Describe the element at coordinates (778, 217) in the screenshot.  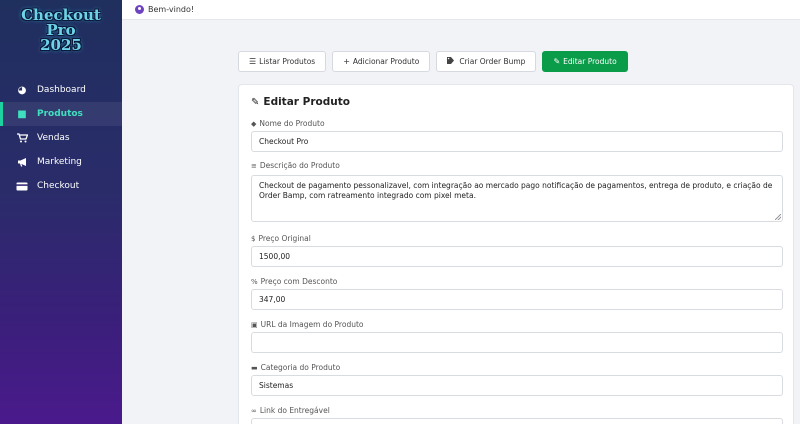
I see `resize-handle-icon` at that location.